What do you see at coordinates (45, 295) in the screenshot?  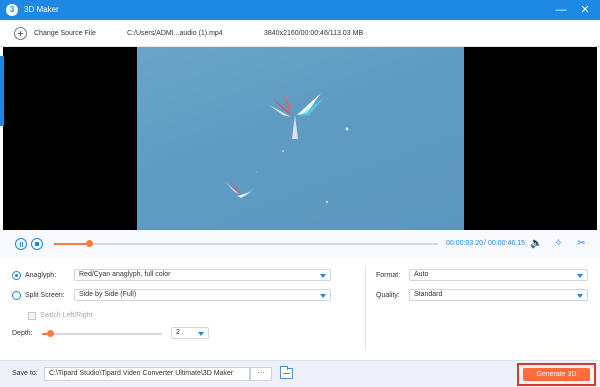 I see `split-screen-label: Split Screen:` at bounding box center [45, 295].